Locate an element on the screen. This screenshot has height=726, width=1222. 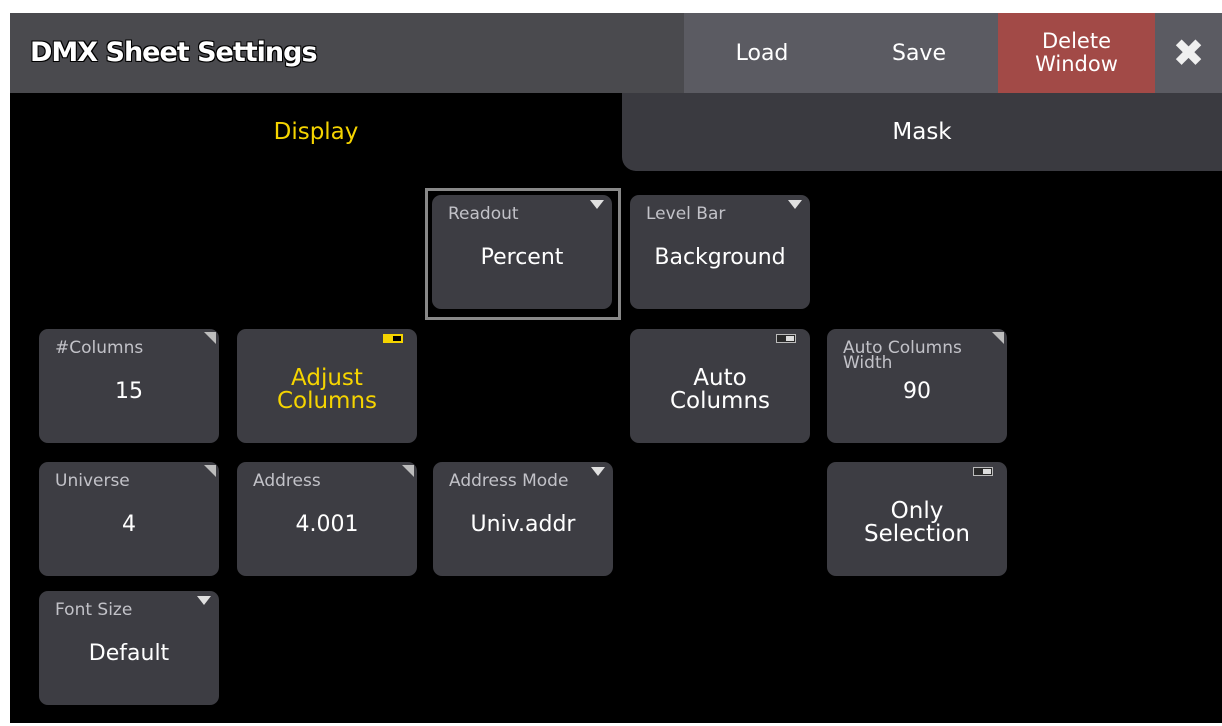
address-mode-label: Address Mode is located at coordinates (509, 481).